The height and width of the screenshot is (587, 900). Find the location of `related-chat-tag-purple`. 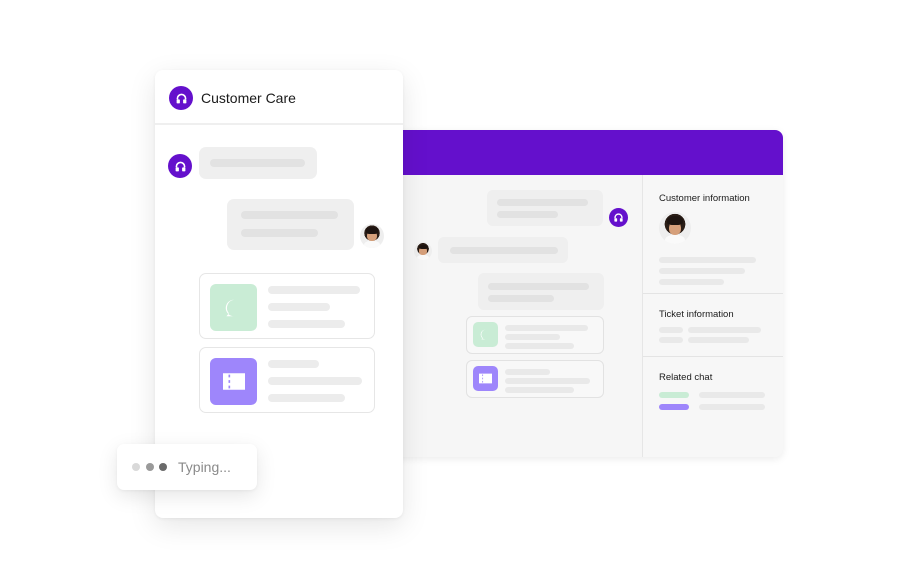

related-chat-tag-purple is located at coordinates (674, 407).